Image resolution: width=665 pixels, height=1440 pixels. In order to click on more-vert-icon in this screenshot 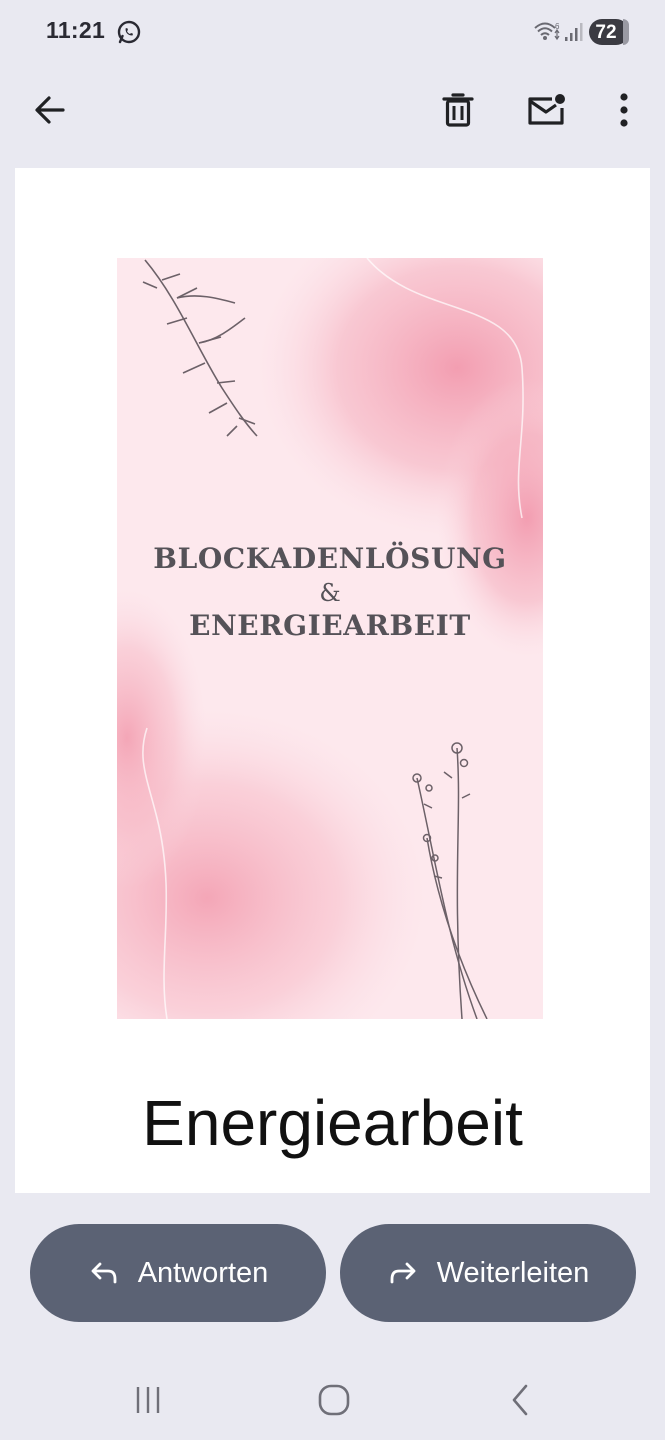, I will do `click(624, 110)`.